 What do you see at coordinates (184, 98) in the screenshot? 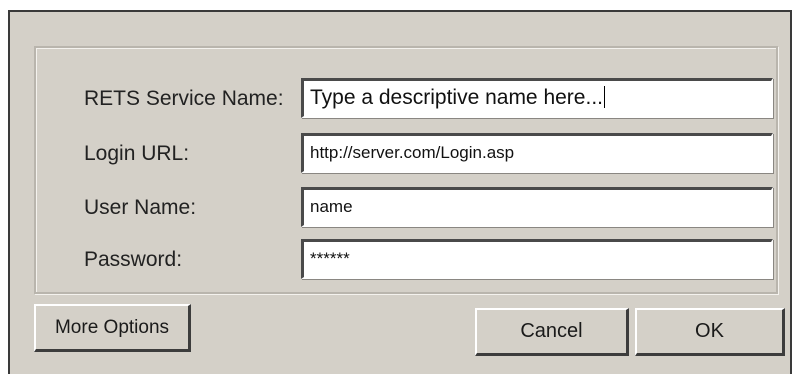
I see `rets-service-name-label: RETS Service Name:` at bounding box center [184, 98].